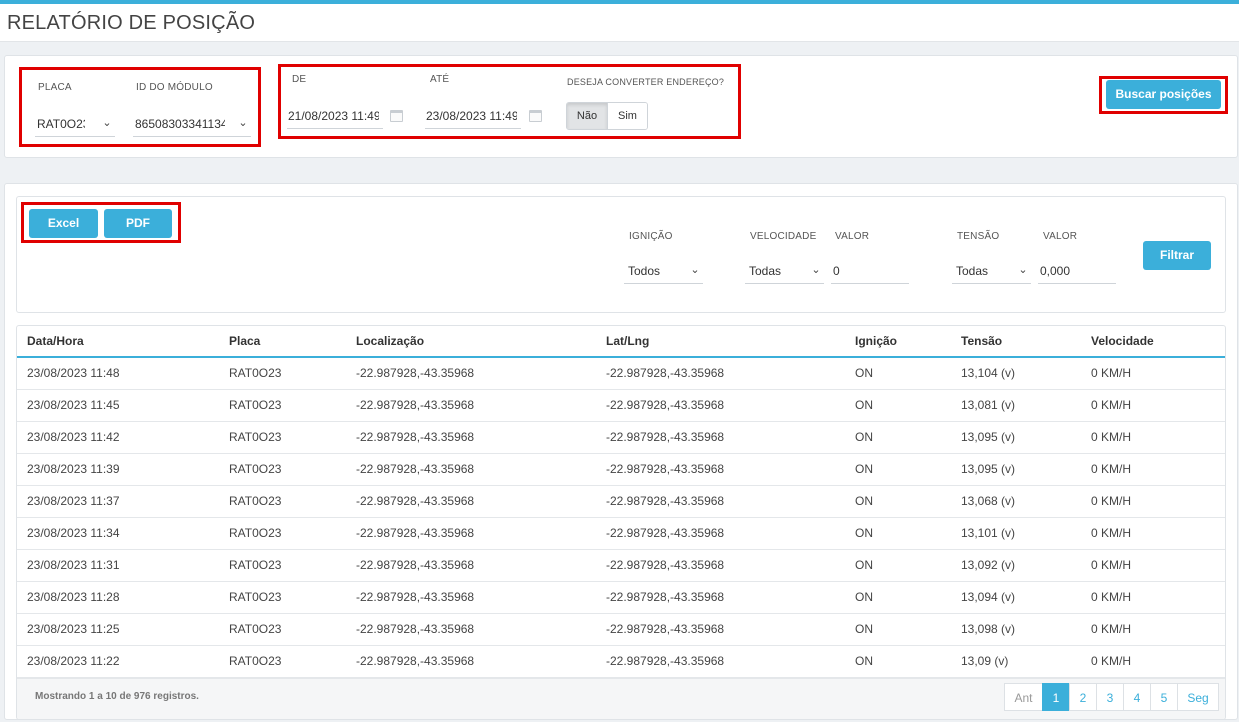 The width and height of the screenshot is (1239, 722). Describe the element at coordinates (627, 116) in the screenshot. I see `converter-option-sim: Sim` at that location.